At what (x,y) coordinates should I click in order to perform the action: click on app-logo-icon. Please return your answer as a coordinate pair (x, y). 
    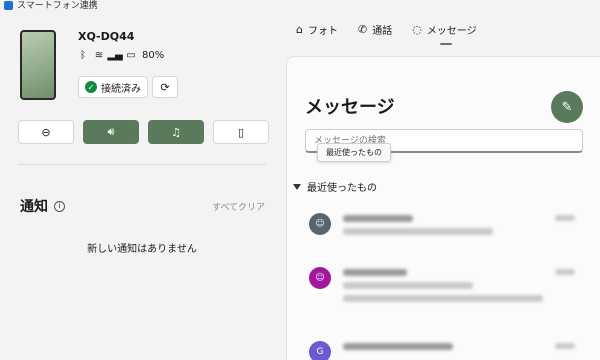
    Looking at the image, I should click on (8, 5).